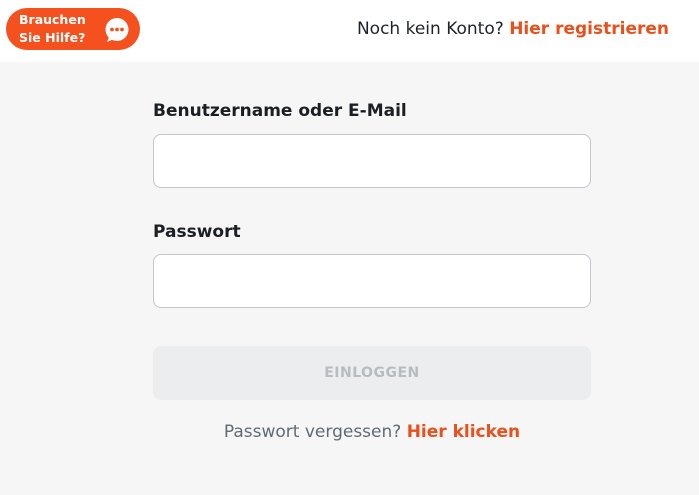 The image size is (699, 495). I want to click on signup-prompt: Noch kein Konto? Hier registrieren, so click(513, 29).